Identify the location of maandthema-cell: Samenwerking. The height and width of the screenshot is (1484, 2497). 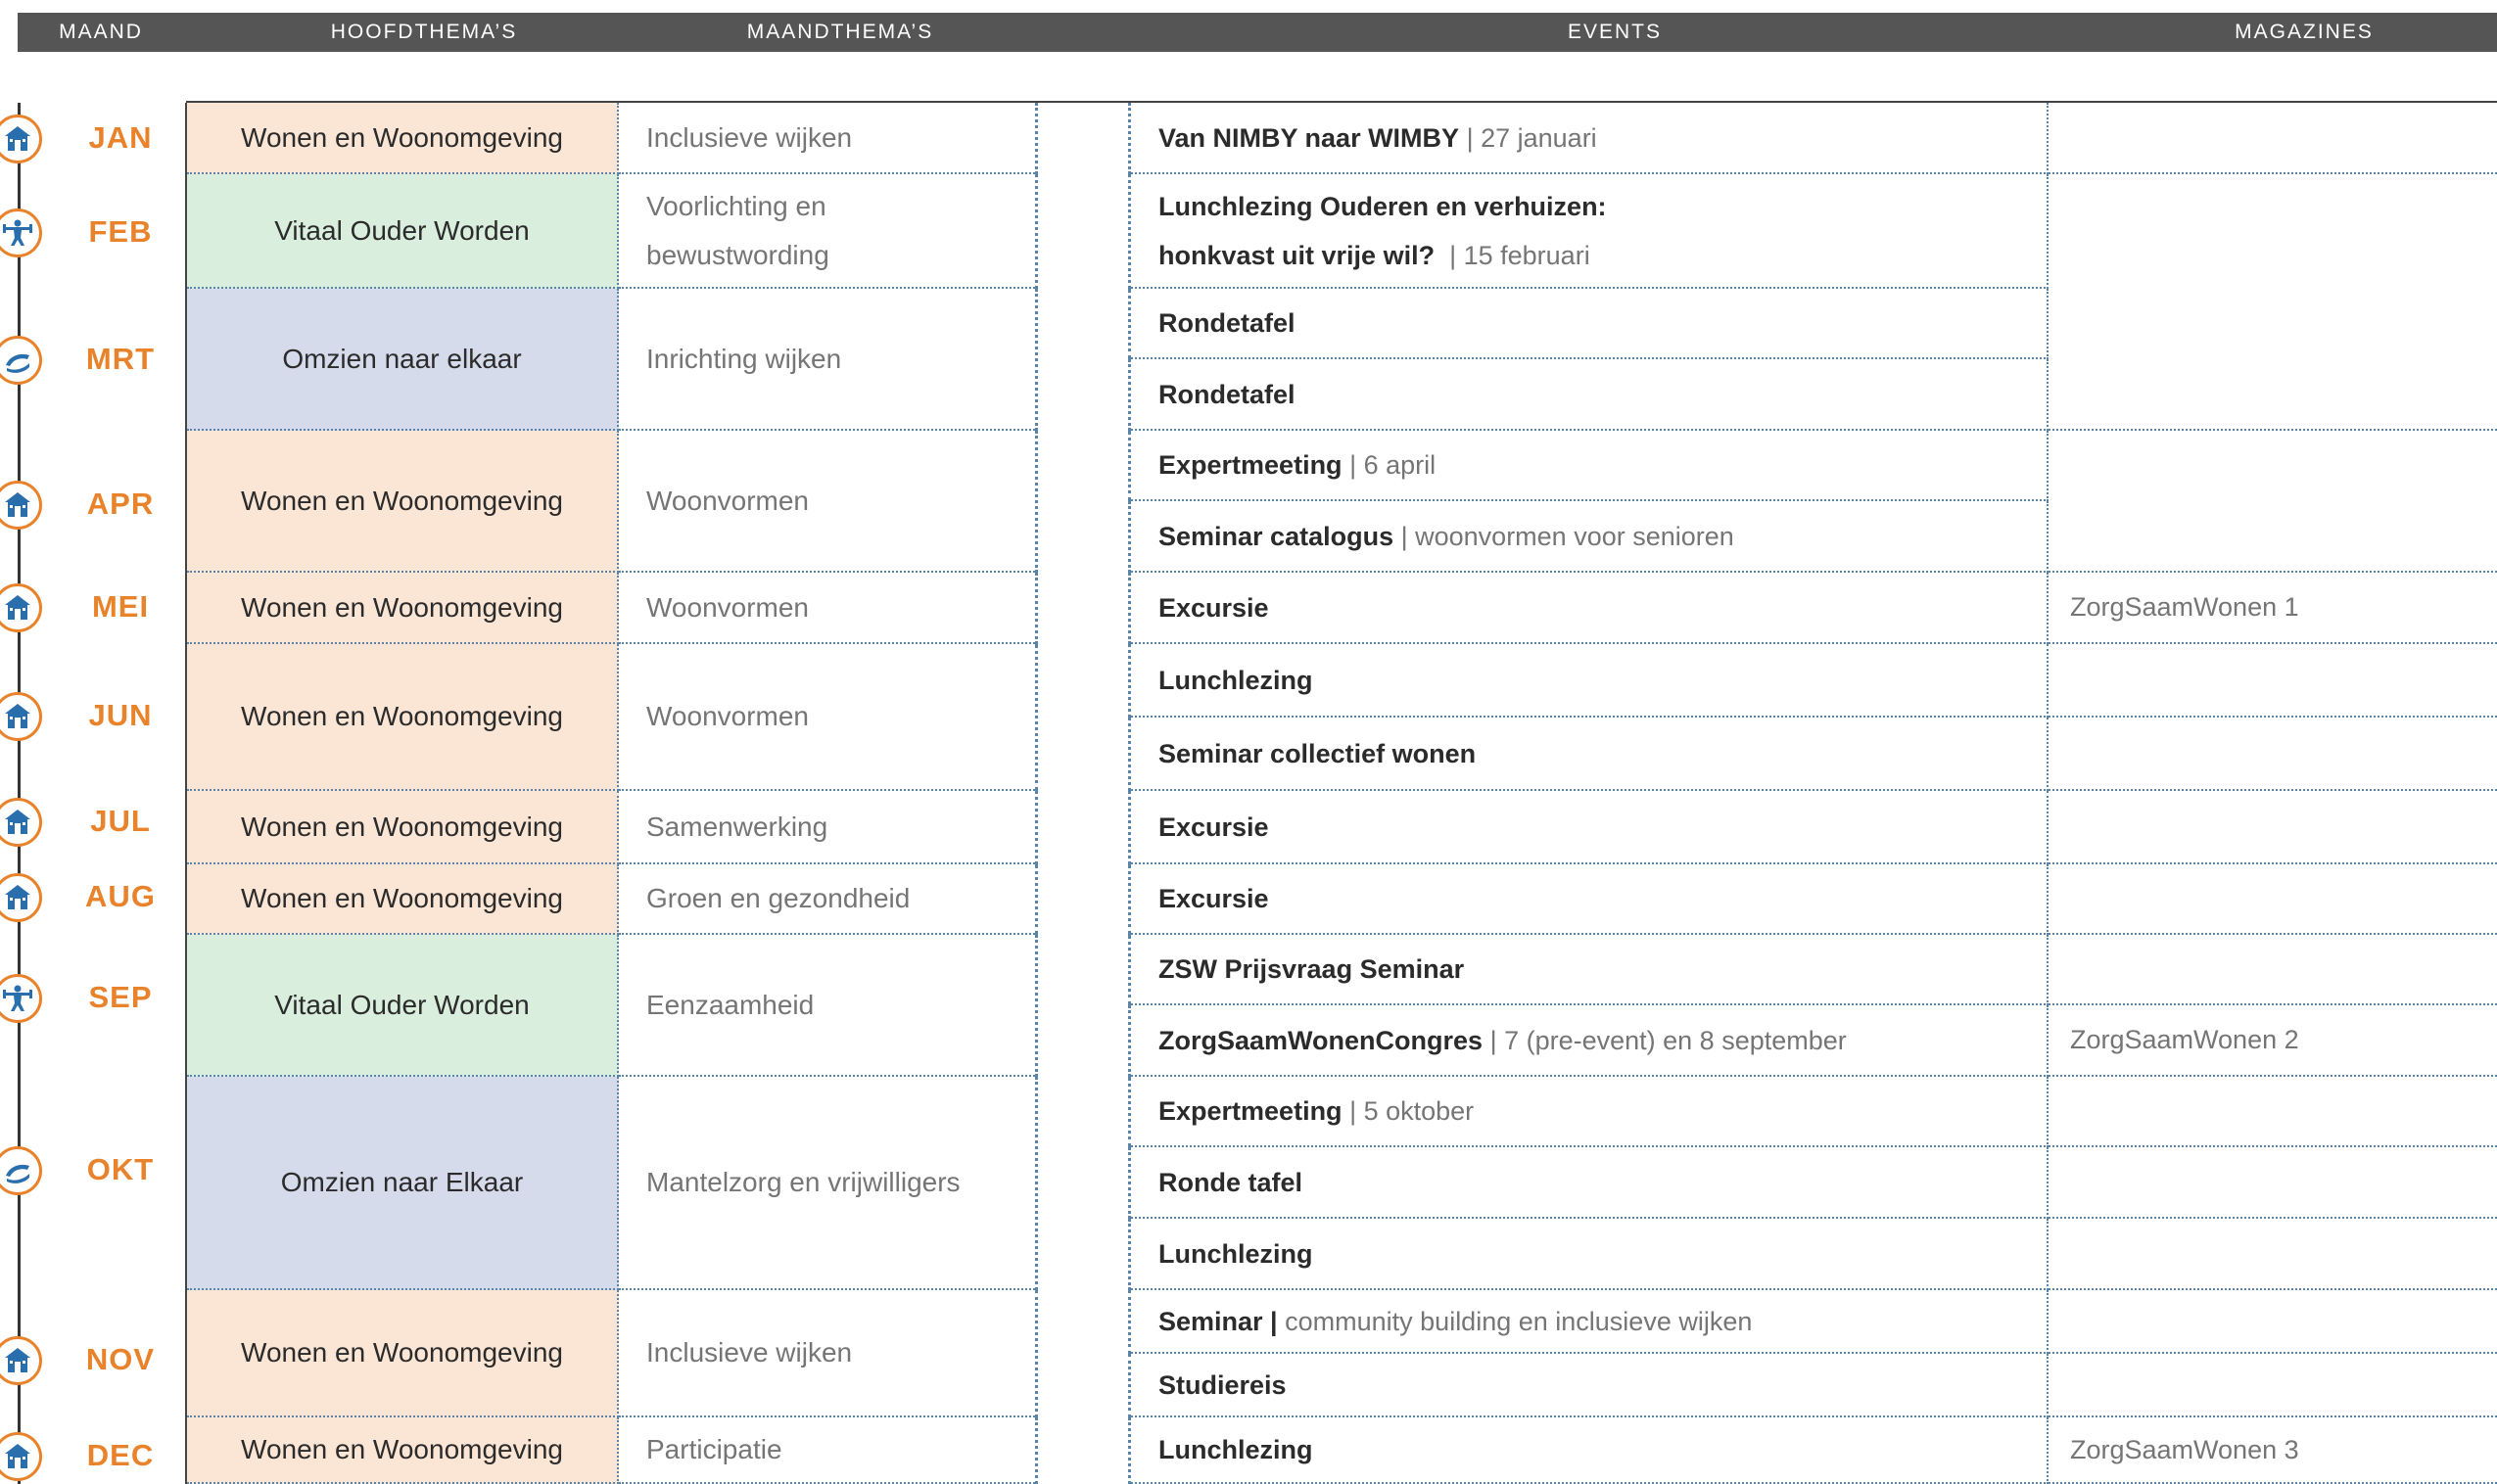
(829, 827).